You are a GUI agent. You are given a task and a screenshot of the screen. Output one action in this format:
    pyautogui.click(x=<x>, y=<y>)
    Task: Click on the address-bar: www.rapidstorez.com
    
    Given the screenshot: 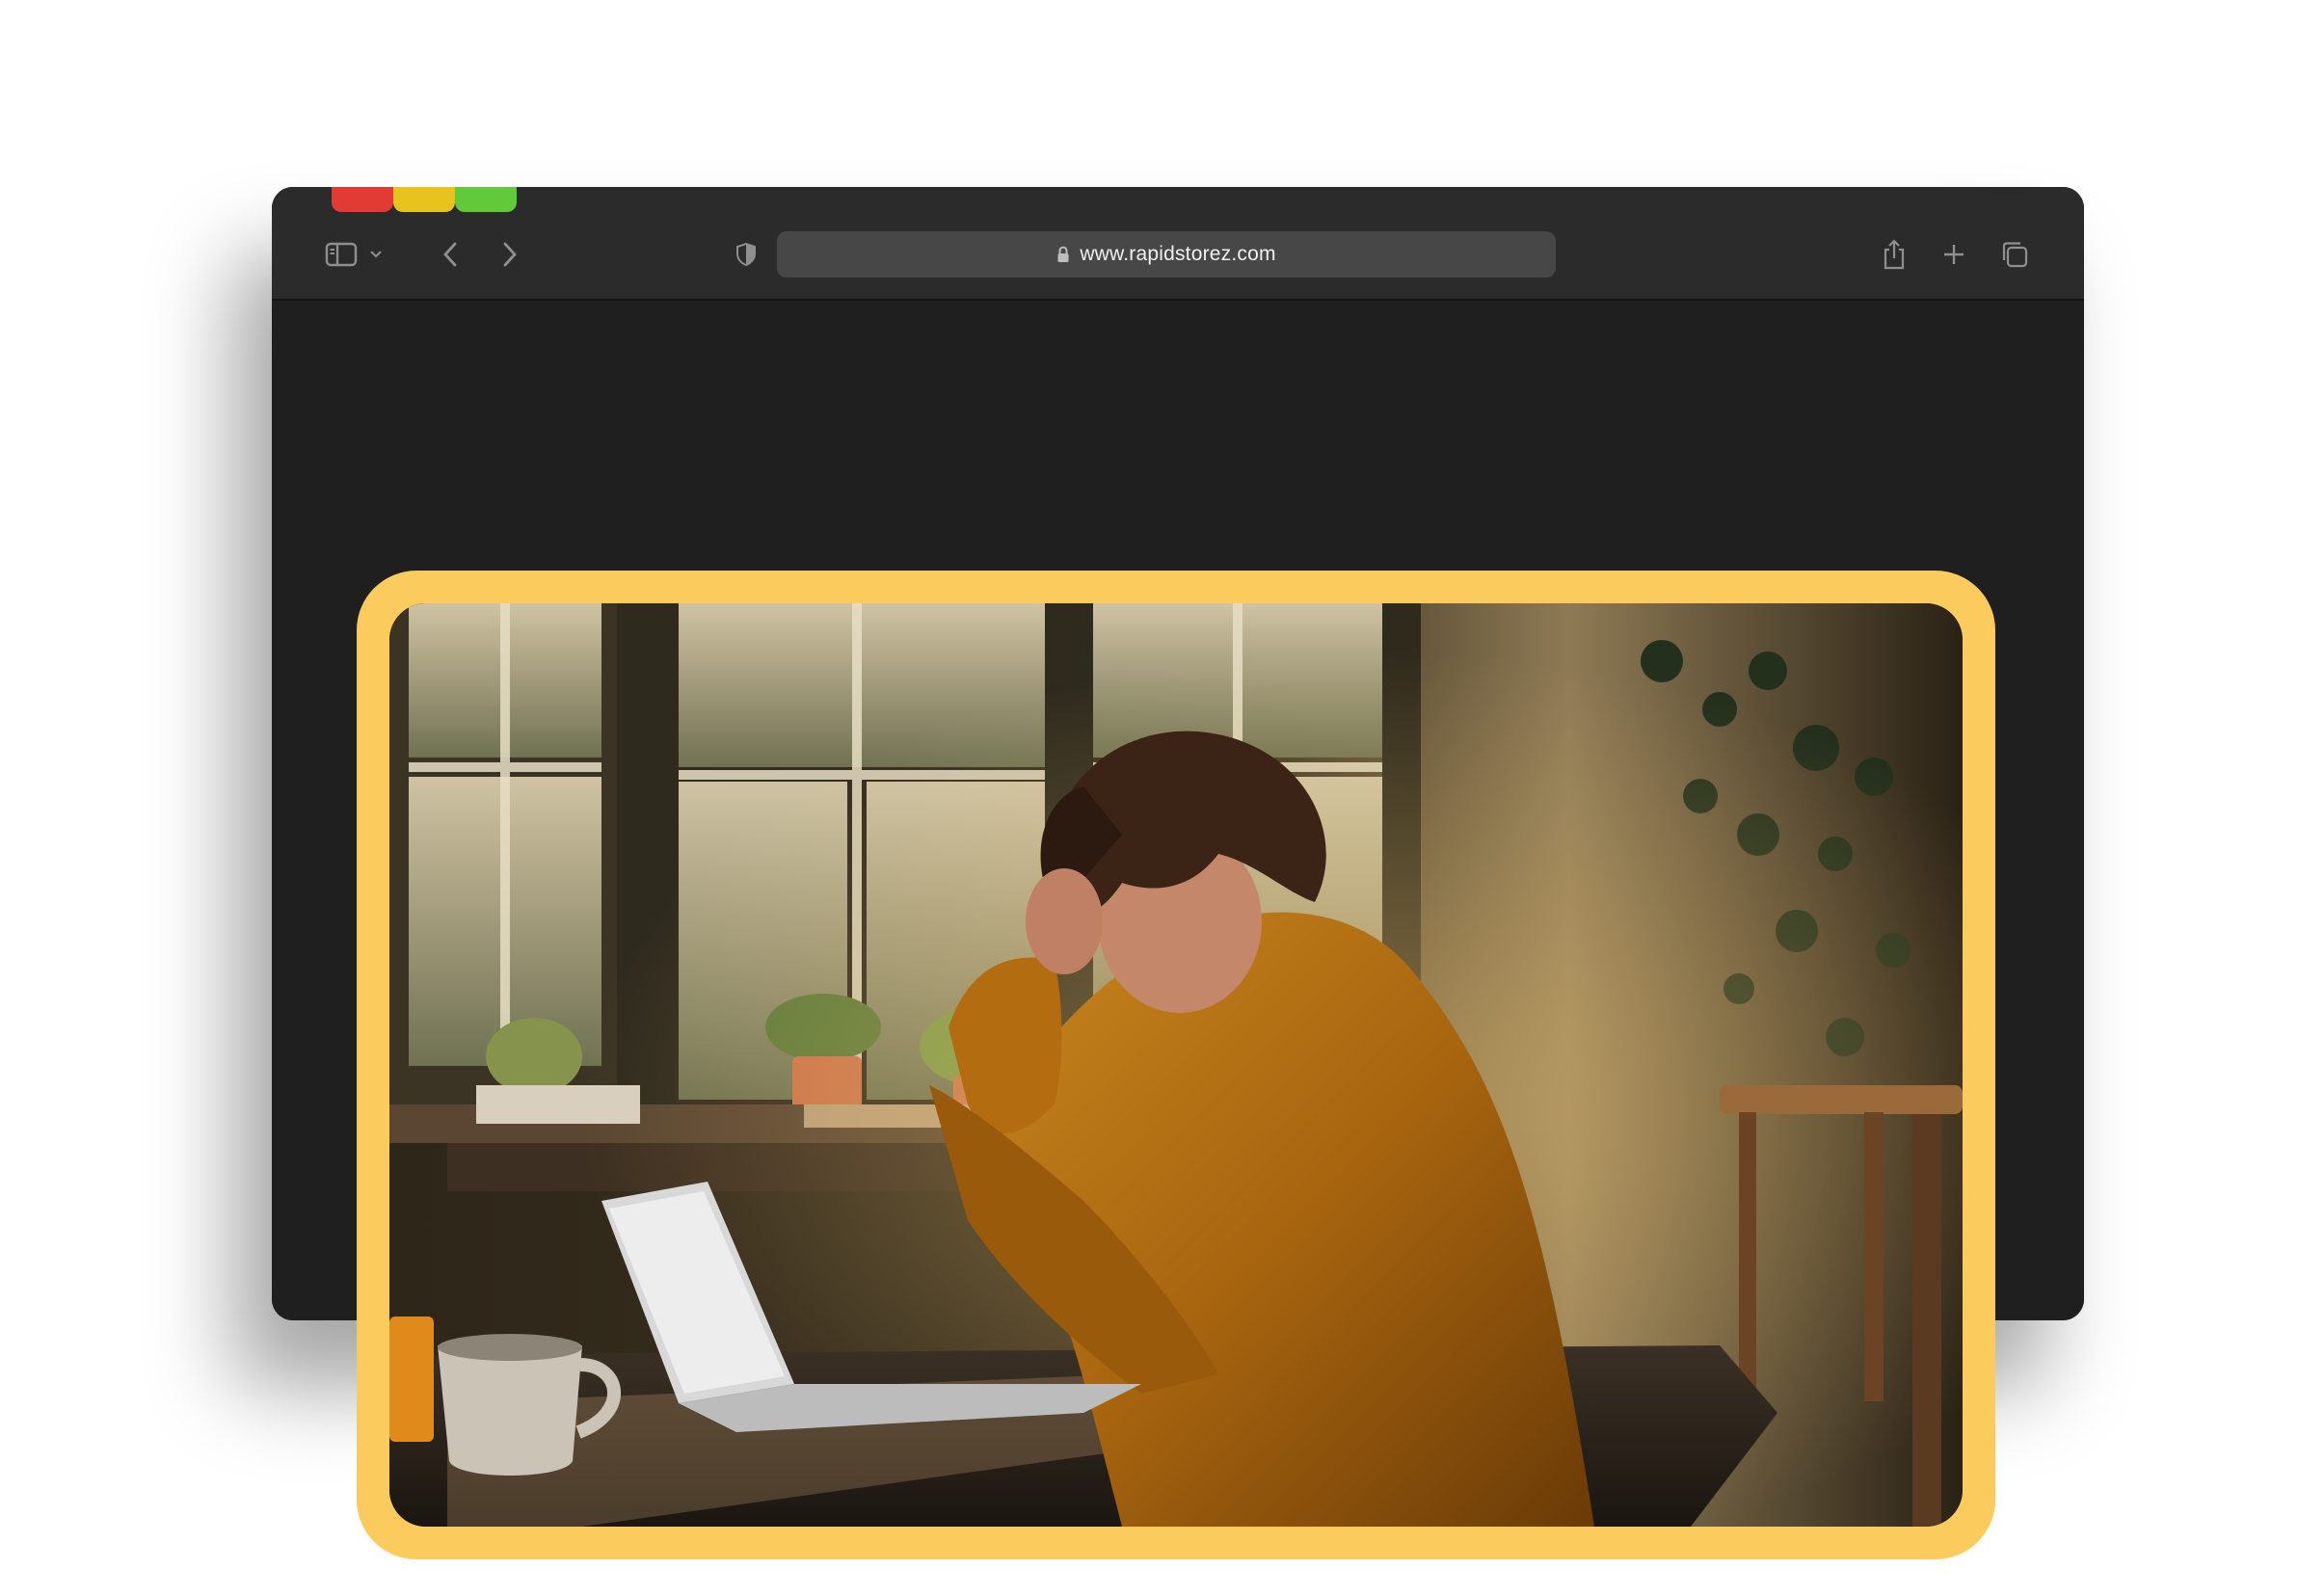 What is the action you would take?
    pyautogui.click(x=1166, y=255)
    